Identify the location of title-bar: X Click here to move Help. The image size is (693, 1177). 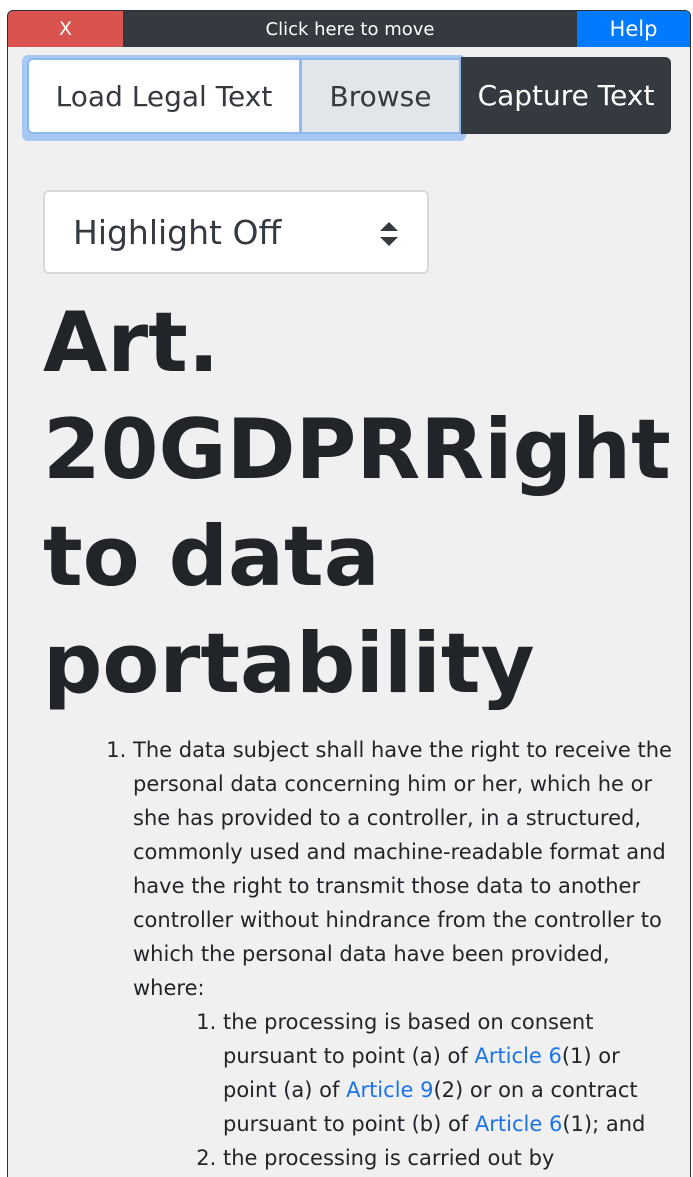
(349, 29).